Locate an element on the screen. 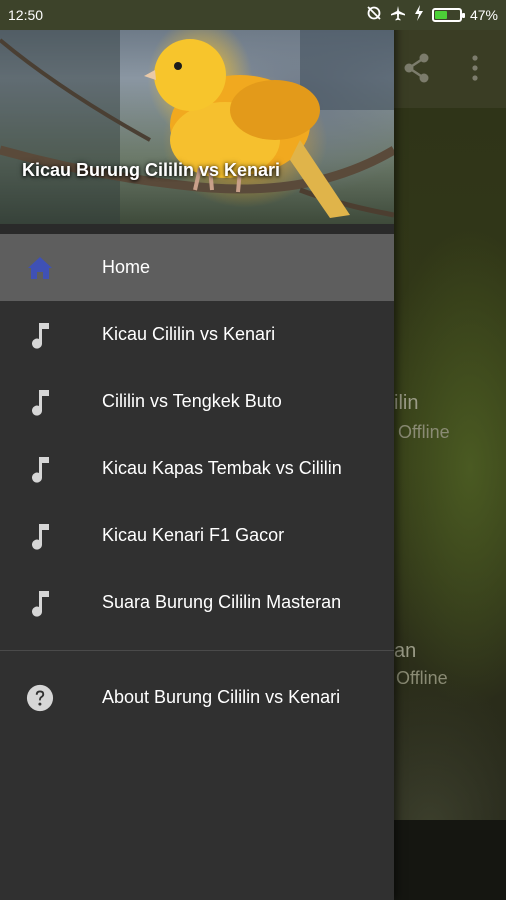 The width and height of the screenshot is (506, 900). menu-item-label: Kicau Kapas Tembak vs Cililin is located at coordinates (222, 468).